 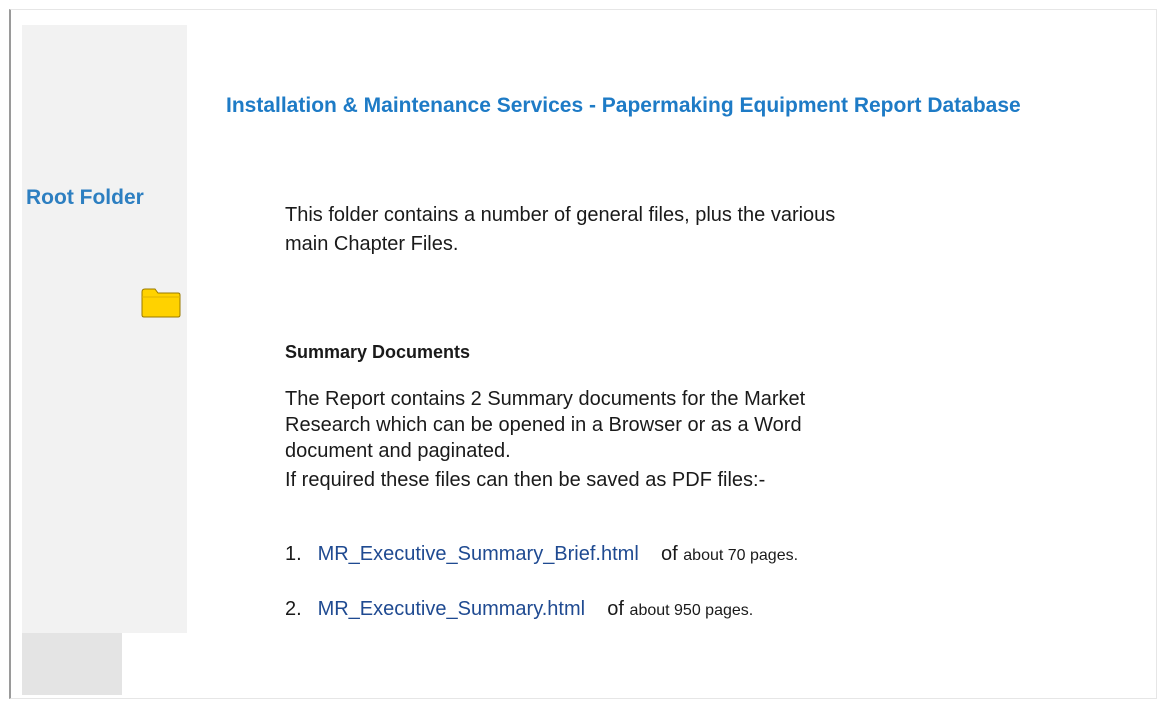 What do you see at coordinates (451, 609) in the screenshot?
I see `executive-summary-link: MR_Executive_Summary.html` at bounding box center [451, 609].